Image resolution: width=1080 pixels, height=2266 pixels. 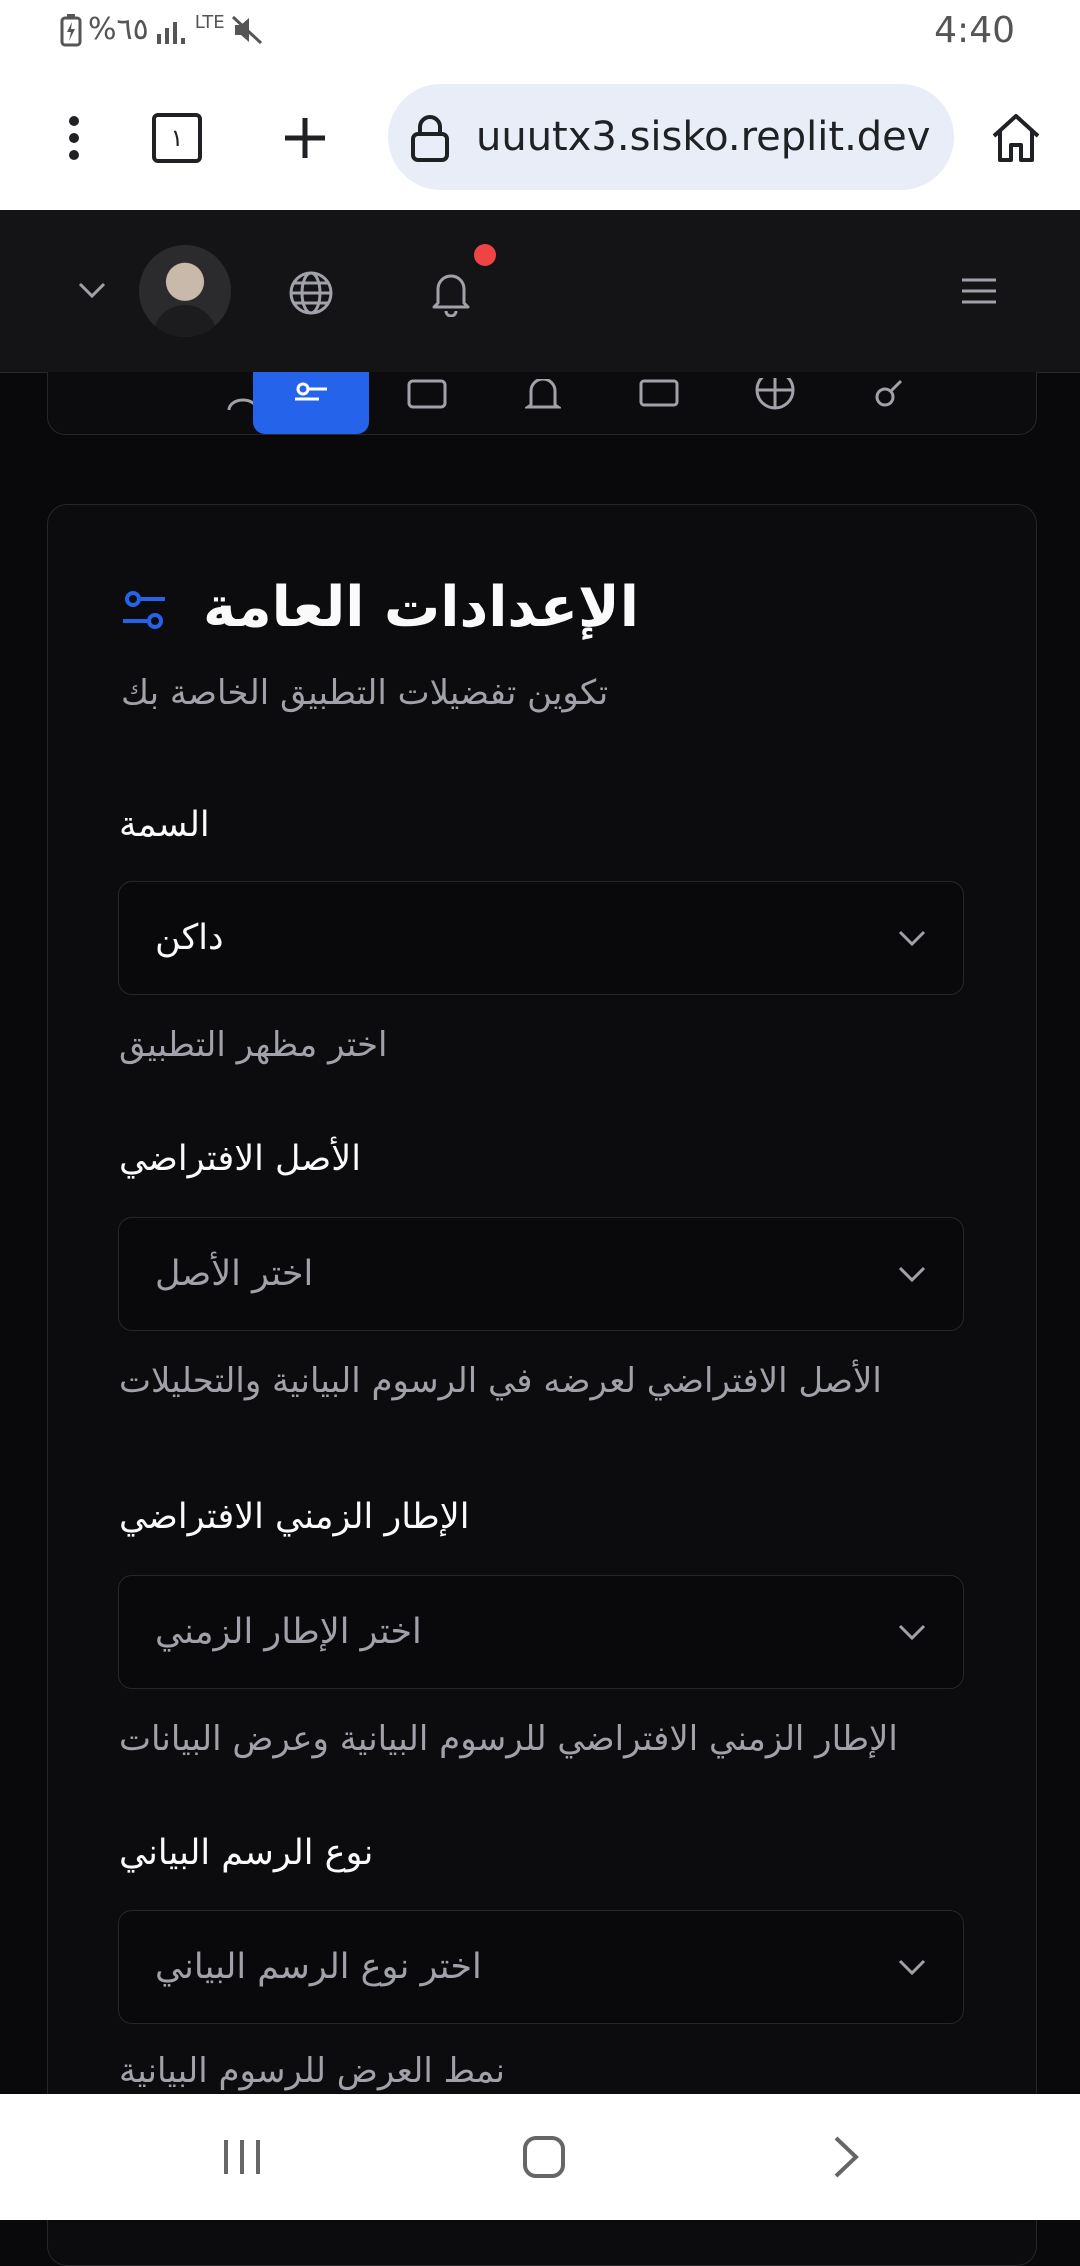 I want to click on clock: 4:40, so click(x=974, y=30).